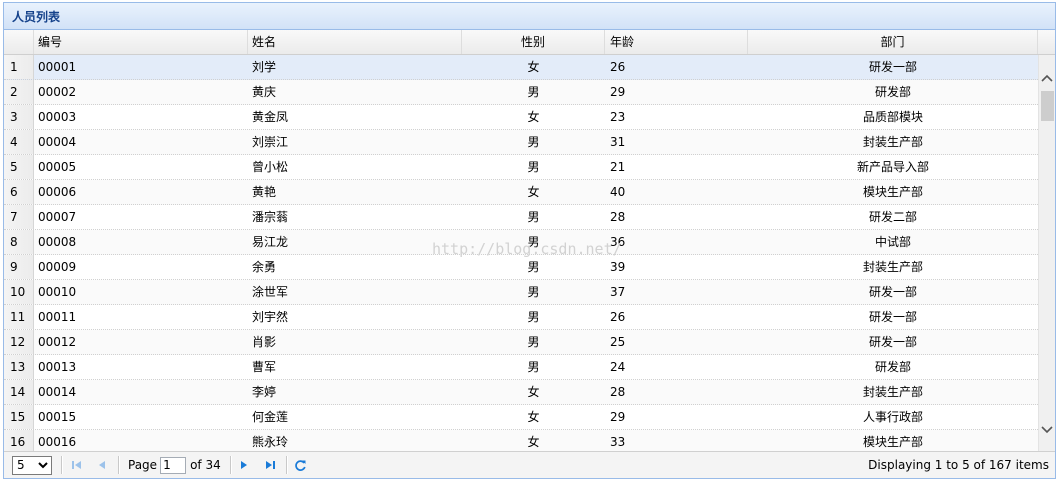 This screenshot has width=1058, height=481. Describe the element at coordinates (533, 42) in the screenshot. I see `column-header-gender: 性别` at that location.